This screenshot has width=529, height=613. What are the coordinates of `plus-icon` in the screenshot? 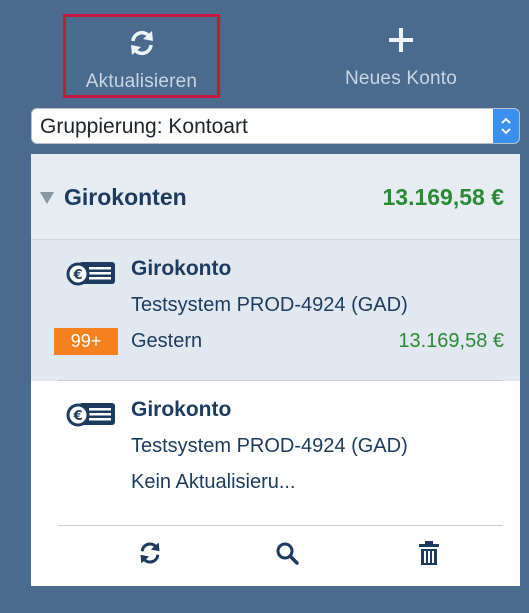 It's located at (401, 40).